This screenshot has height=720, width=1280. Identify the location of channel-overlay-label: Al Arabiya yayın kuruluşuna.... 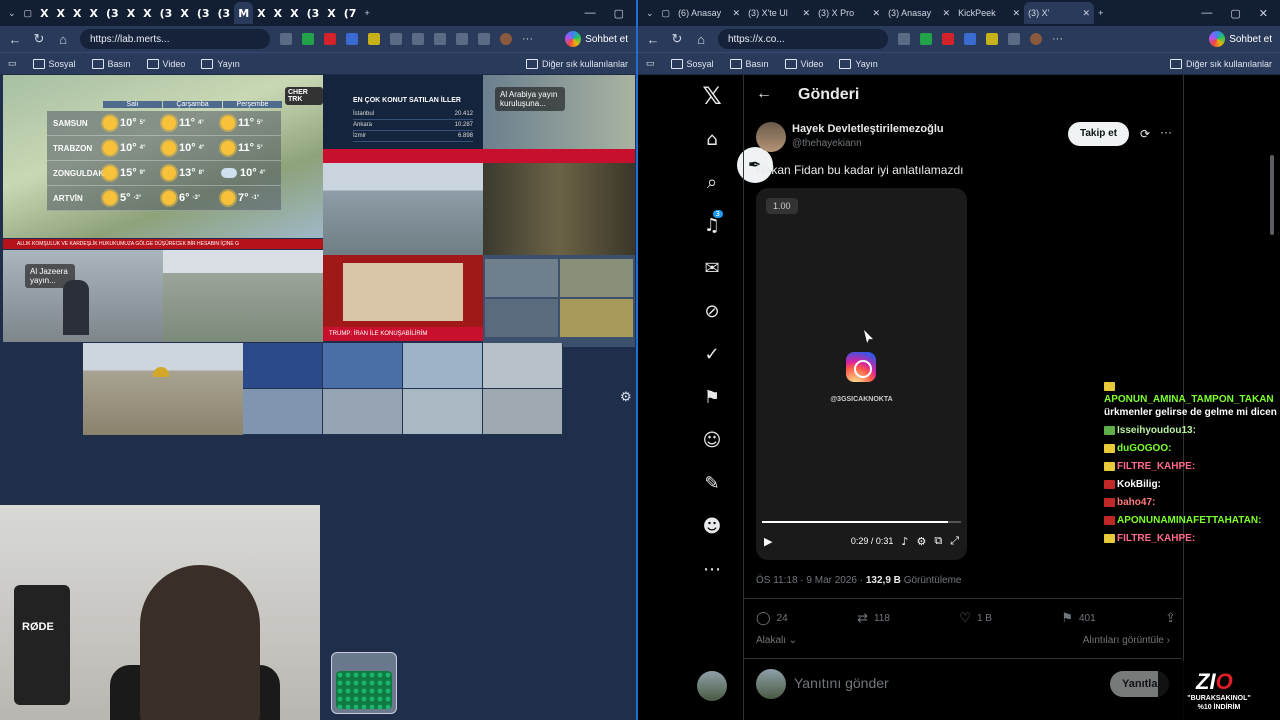
(530, 99).